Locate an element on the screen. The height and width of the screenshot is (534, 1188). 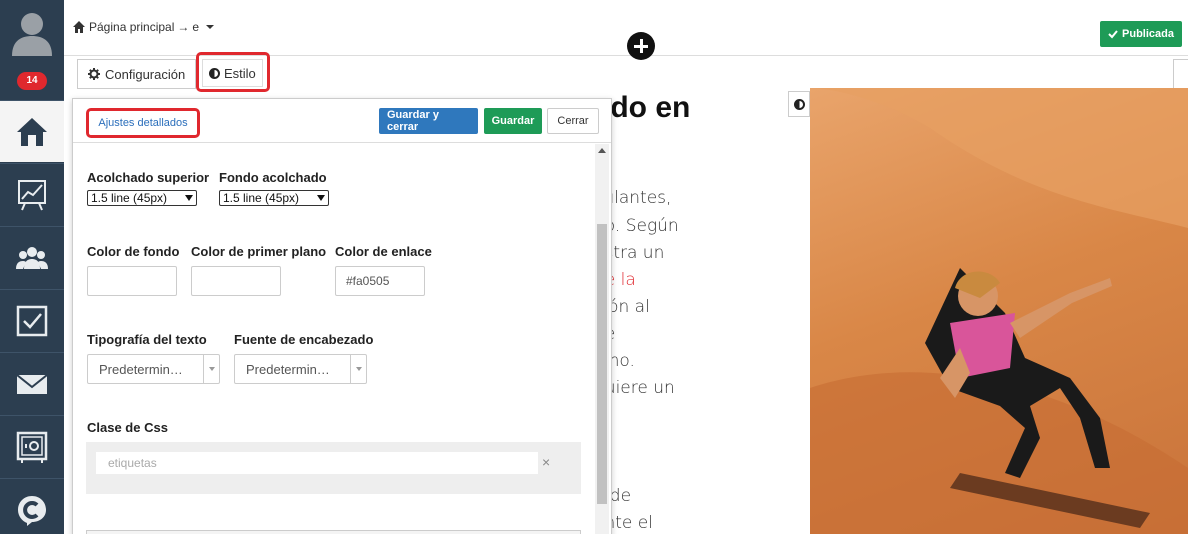
c-logo-icon is located at coordinates (32, 510).